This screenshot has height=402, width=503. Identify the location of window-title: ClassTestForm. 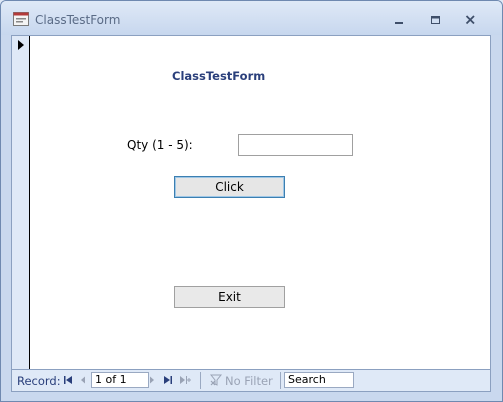
(78, 20).